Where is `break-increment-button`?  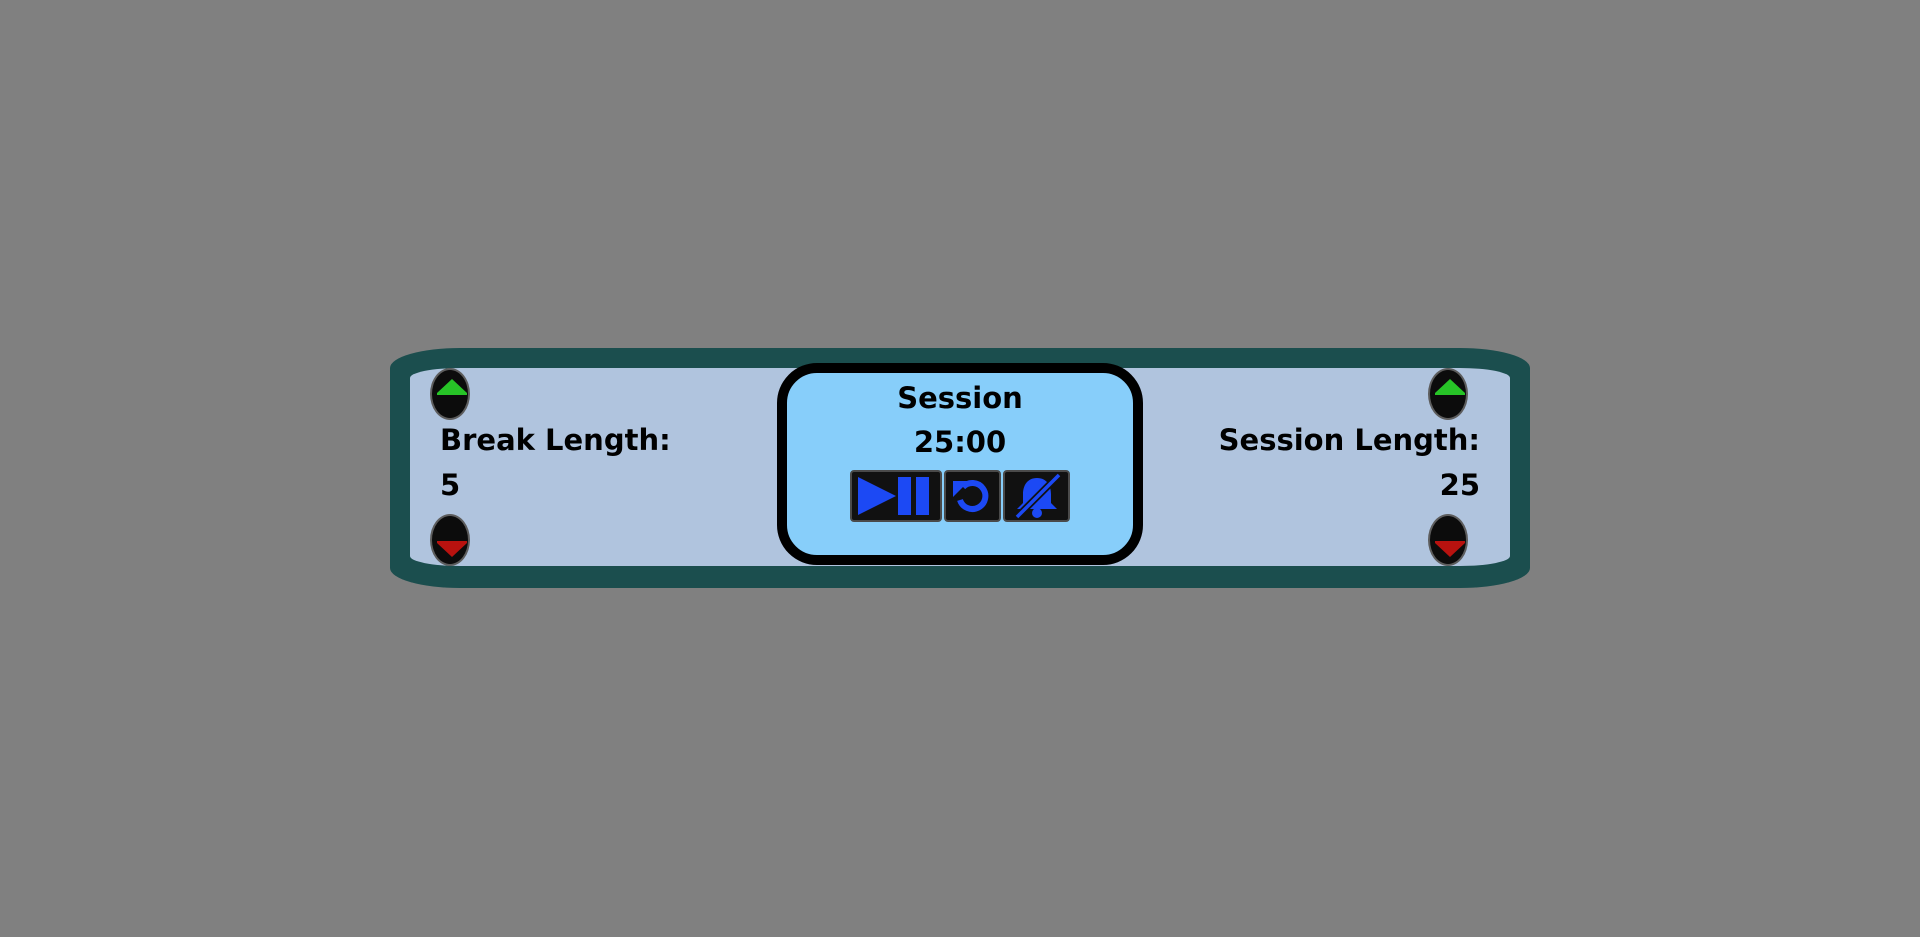 break-increment-button is located at coordinates (450, 394).